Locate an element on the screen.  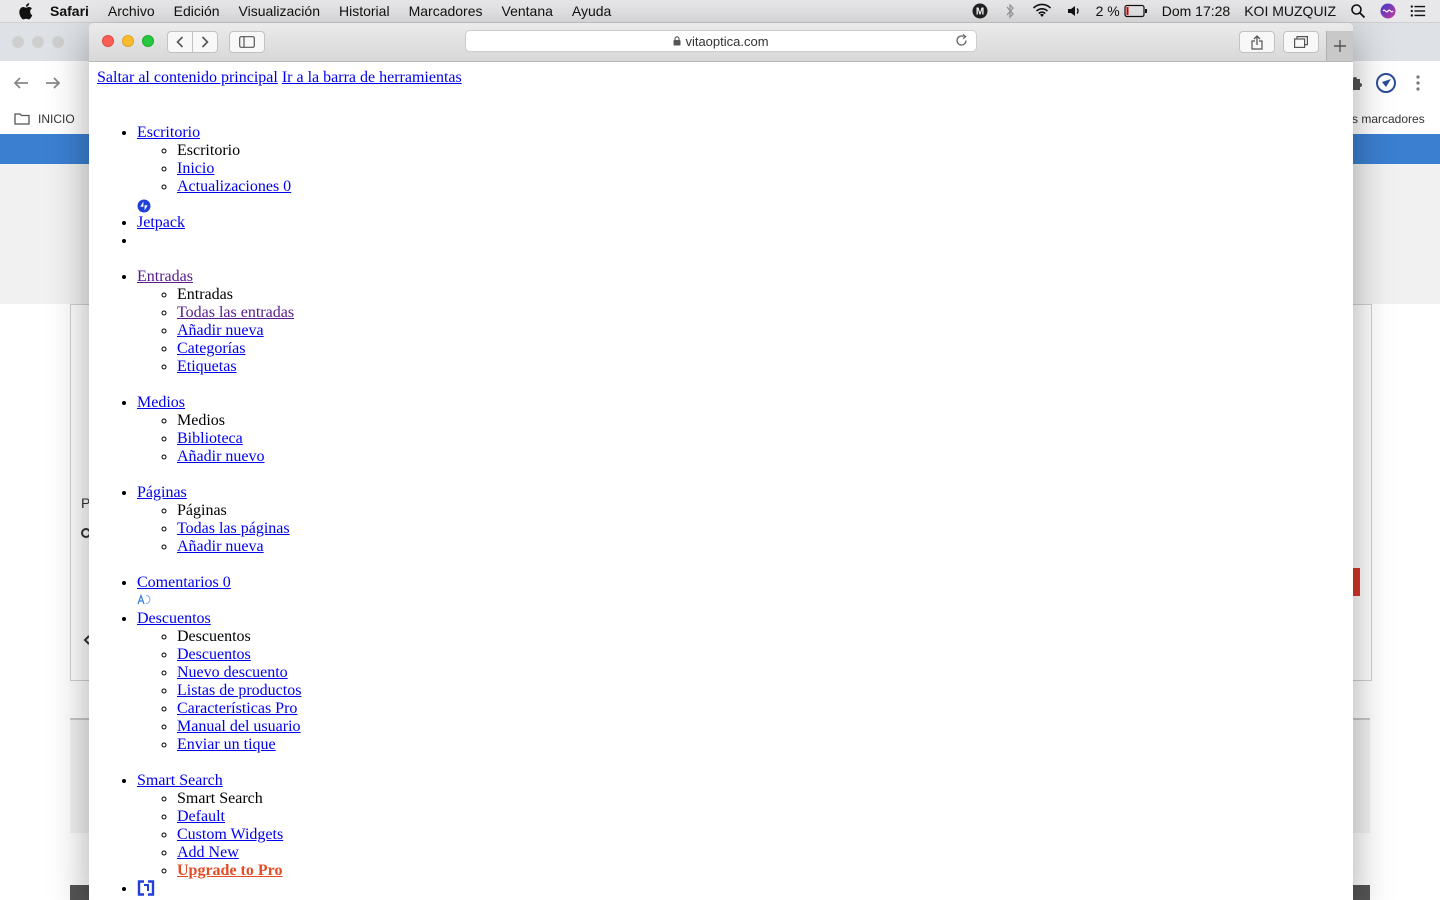
submenu-item: Añadir nuevo is located at coordinates (239, 457).